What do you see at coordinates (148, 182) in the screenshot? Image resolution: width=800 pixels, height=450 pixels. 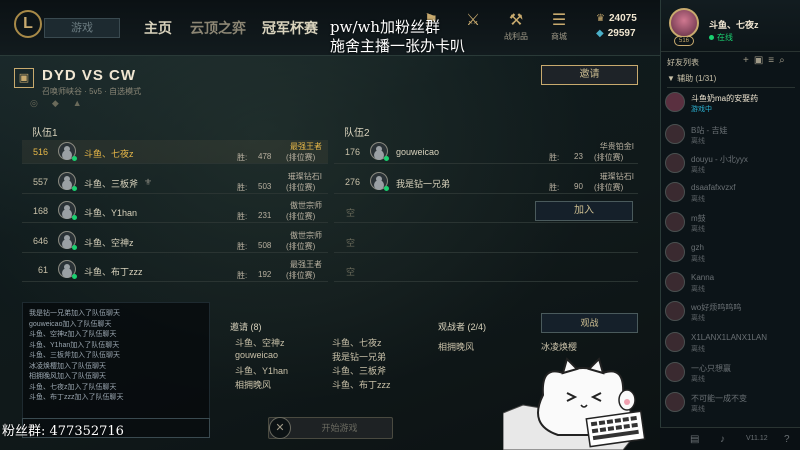 I see `honor-icon: ⚜` at bounding box center [148, 182].